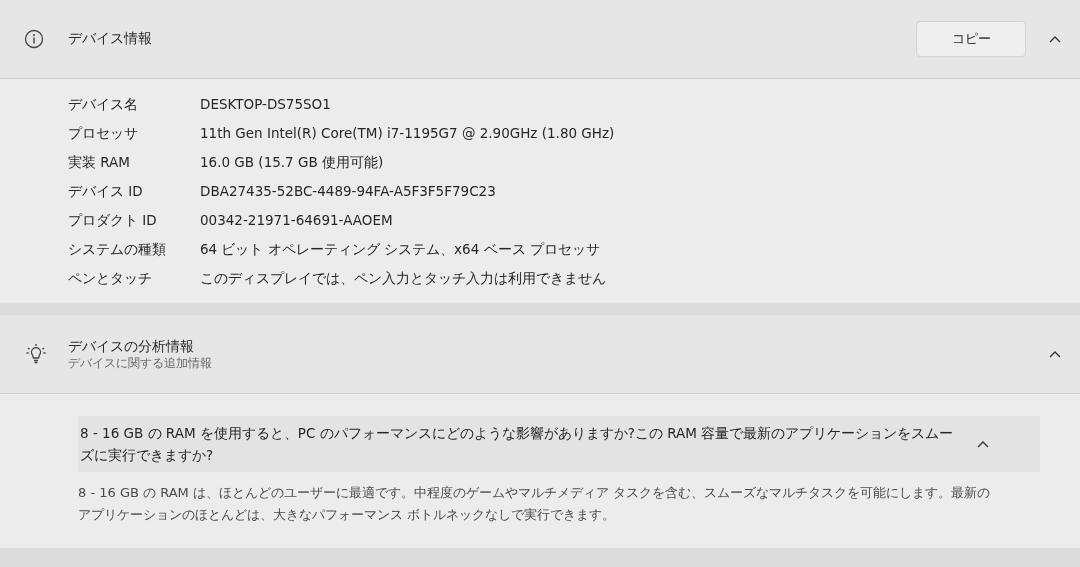  I want to click on spec-value: 11th Gen Intel(R) Core(TM) i7-1195G7 @ 2.90GHz (1.80 GHz), so click(408, 133).